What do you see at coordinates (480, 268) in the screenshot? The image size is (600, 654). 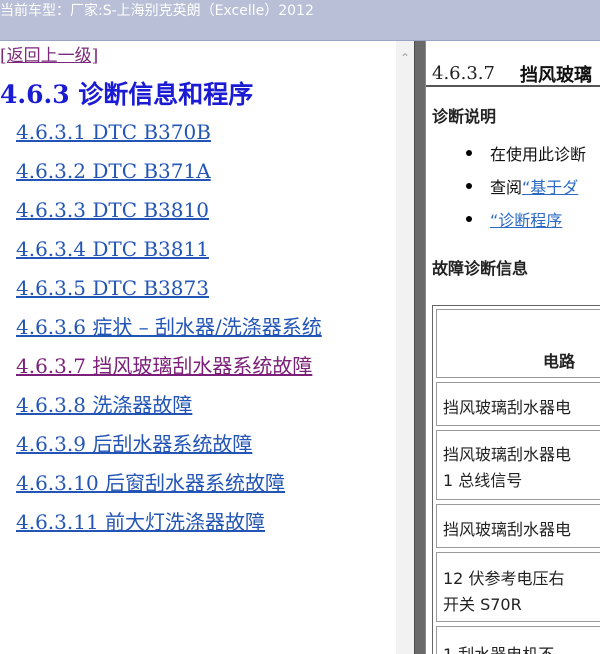 I see `fault-info-heading: 故障诊断信息` at bounding box center [480, 268].